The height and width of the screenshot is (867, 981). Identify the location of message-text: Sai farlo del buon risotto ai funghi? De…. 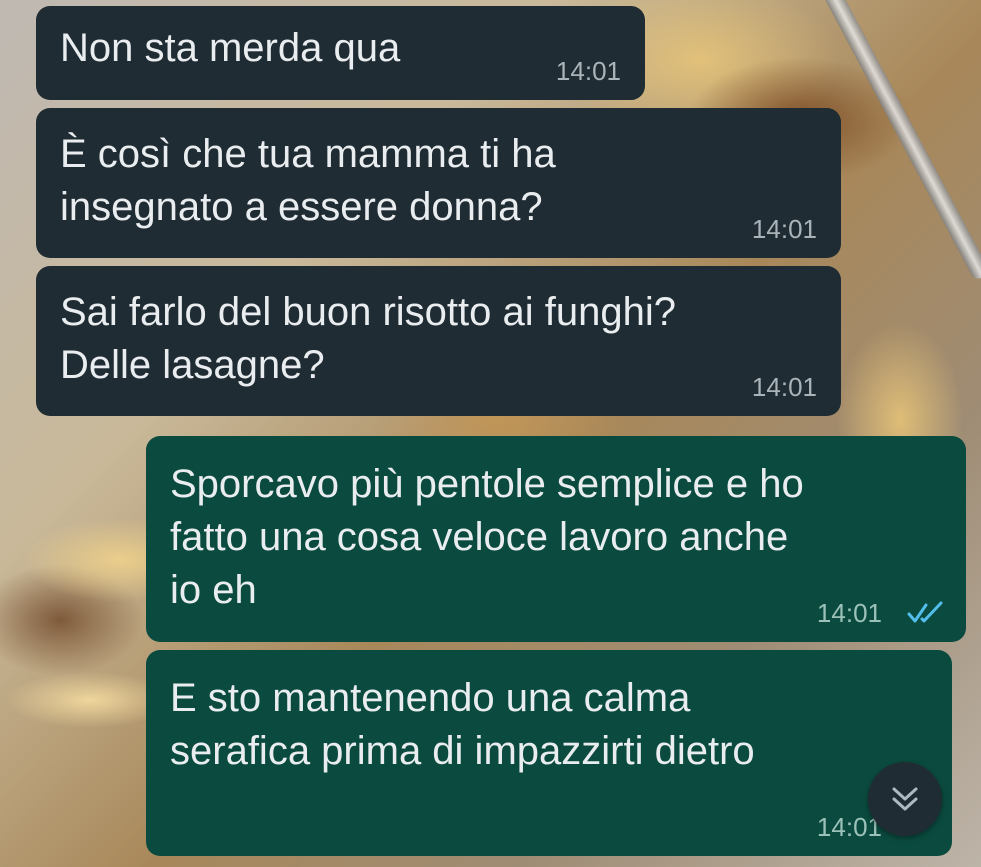
(368, 338).